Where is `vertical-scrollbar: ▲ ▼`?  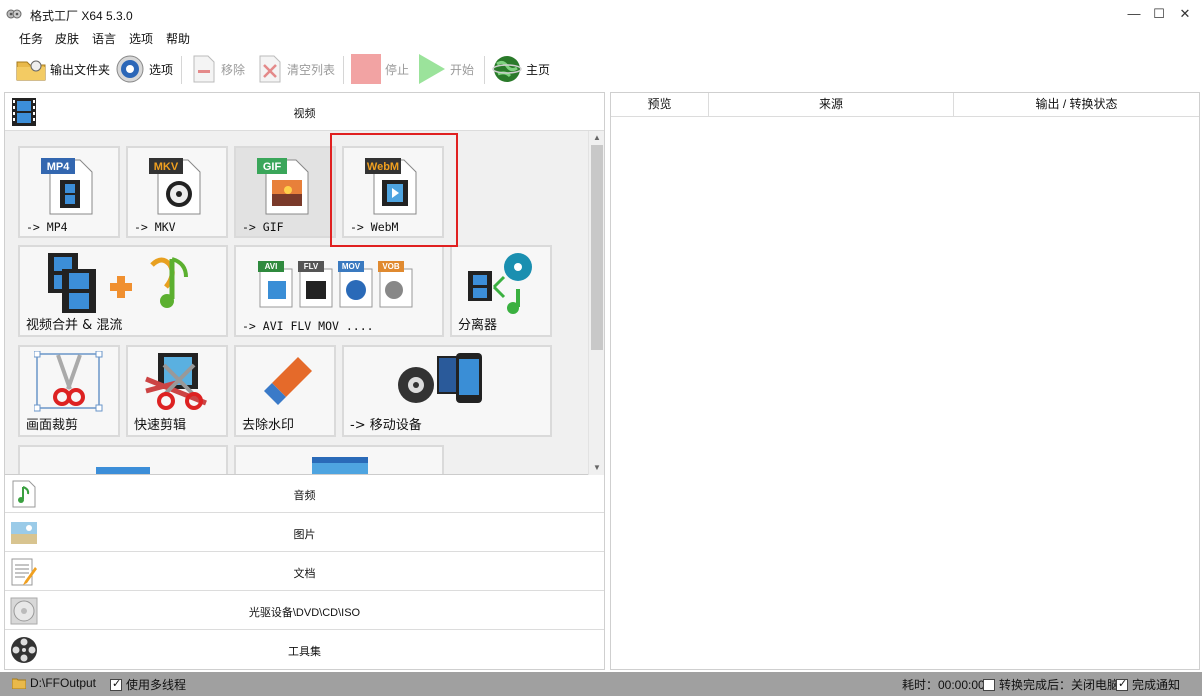
vertical-scrollbar: ▲ ▼ is located at coordinates (596, 303).